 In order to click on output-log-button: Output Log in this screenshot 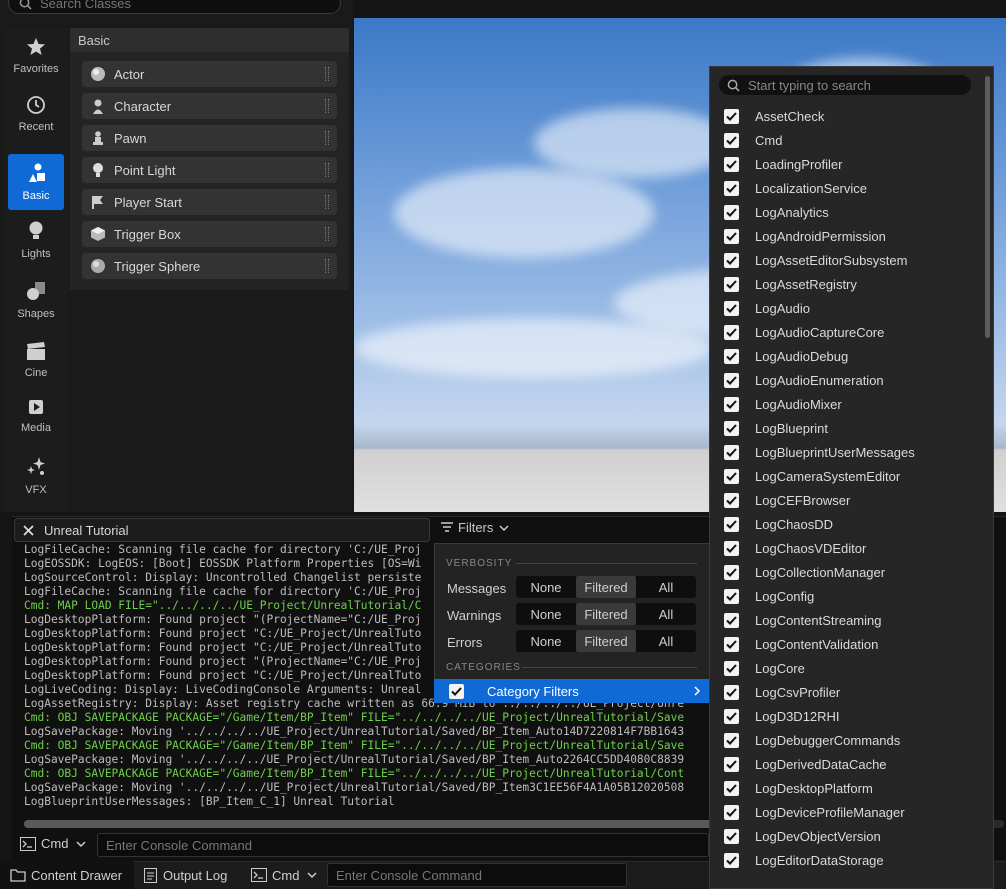, I will do `click(185, 875)`.